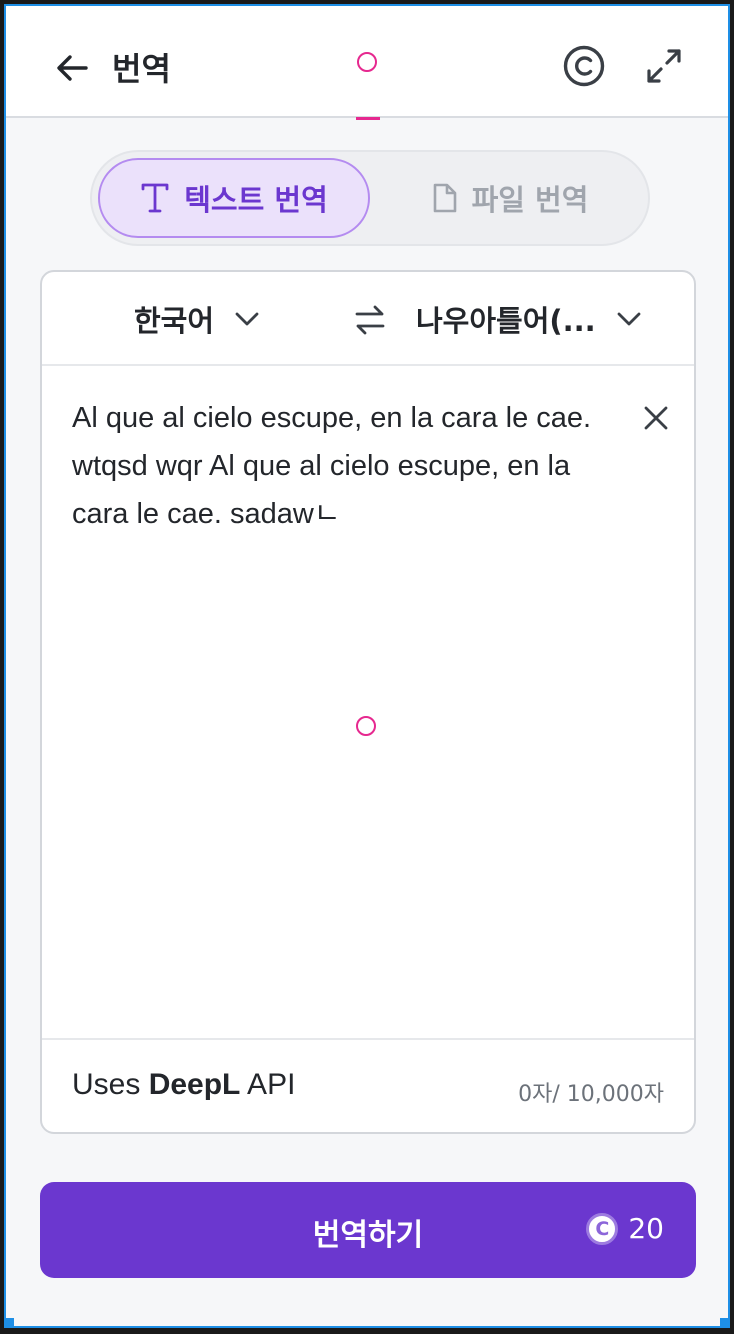  I want to click on page-title: 번역, so click(141, 69).